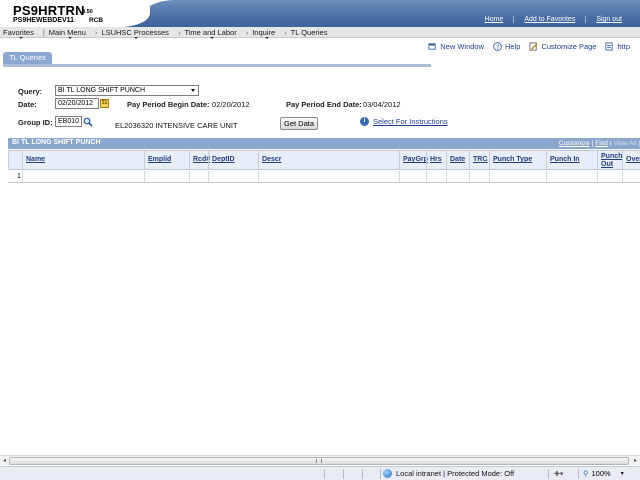  Describe the element at coordinates (524, 46) in the screenshot. I see `page-toolbar: New Window ? Help Customize Page http` at that location.